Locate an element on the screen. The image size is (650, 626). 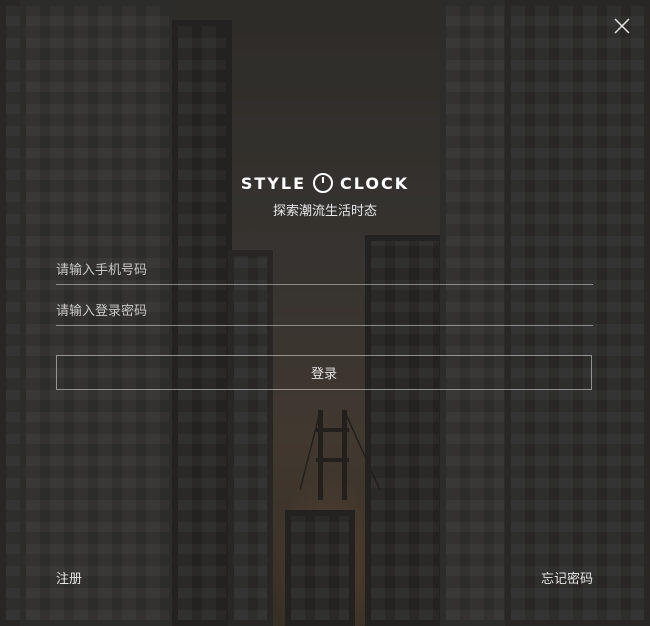
phone-field is located at coordinates (324, 270).